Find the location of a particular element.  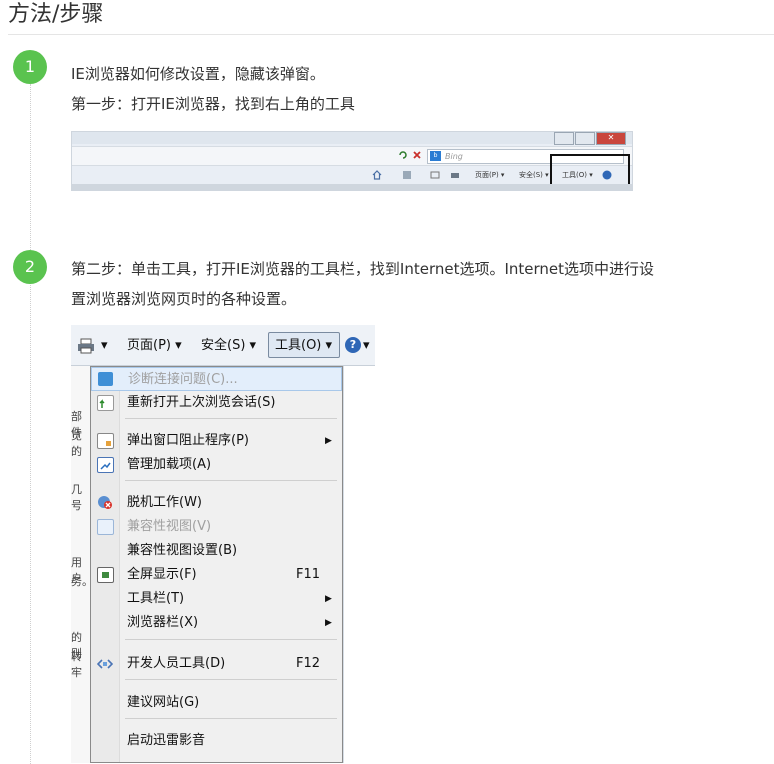

address-bar: b Bing is located at coordinates (352, 156).